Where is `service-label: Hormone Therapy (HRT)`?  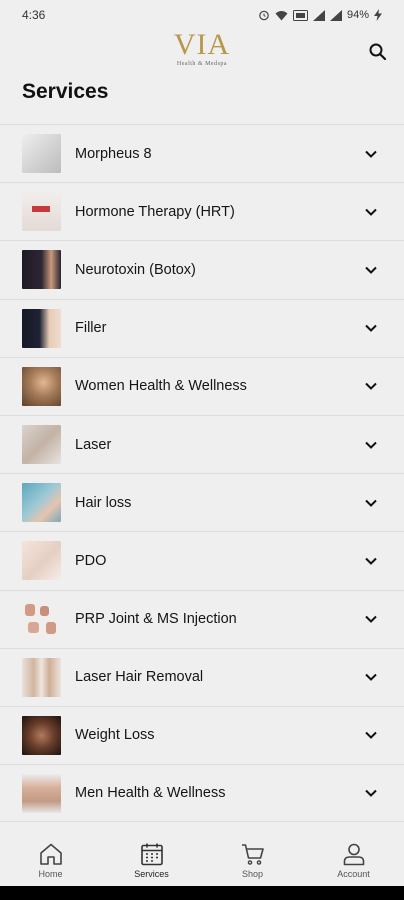
service-label: Hormone Therapy (HRT) is located at coordinates (155, 211).